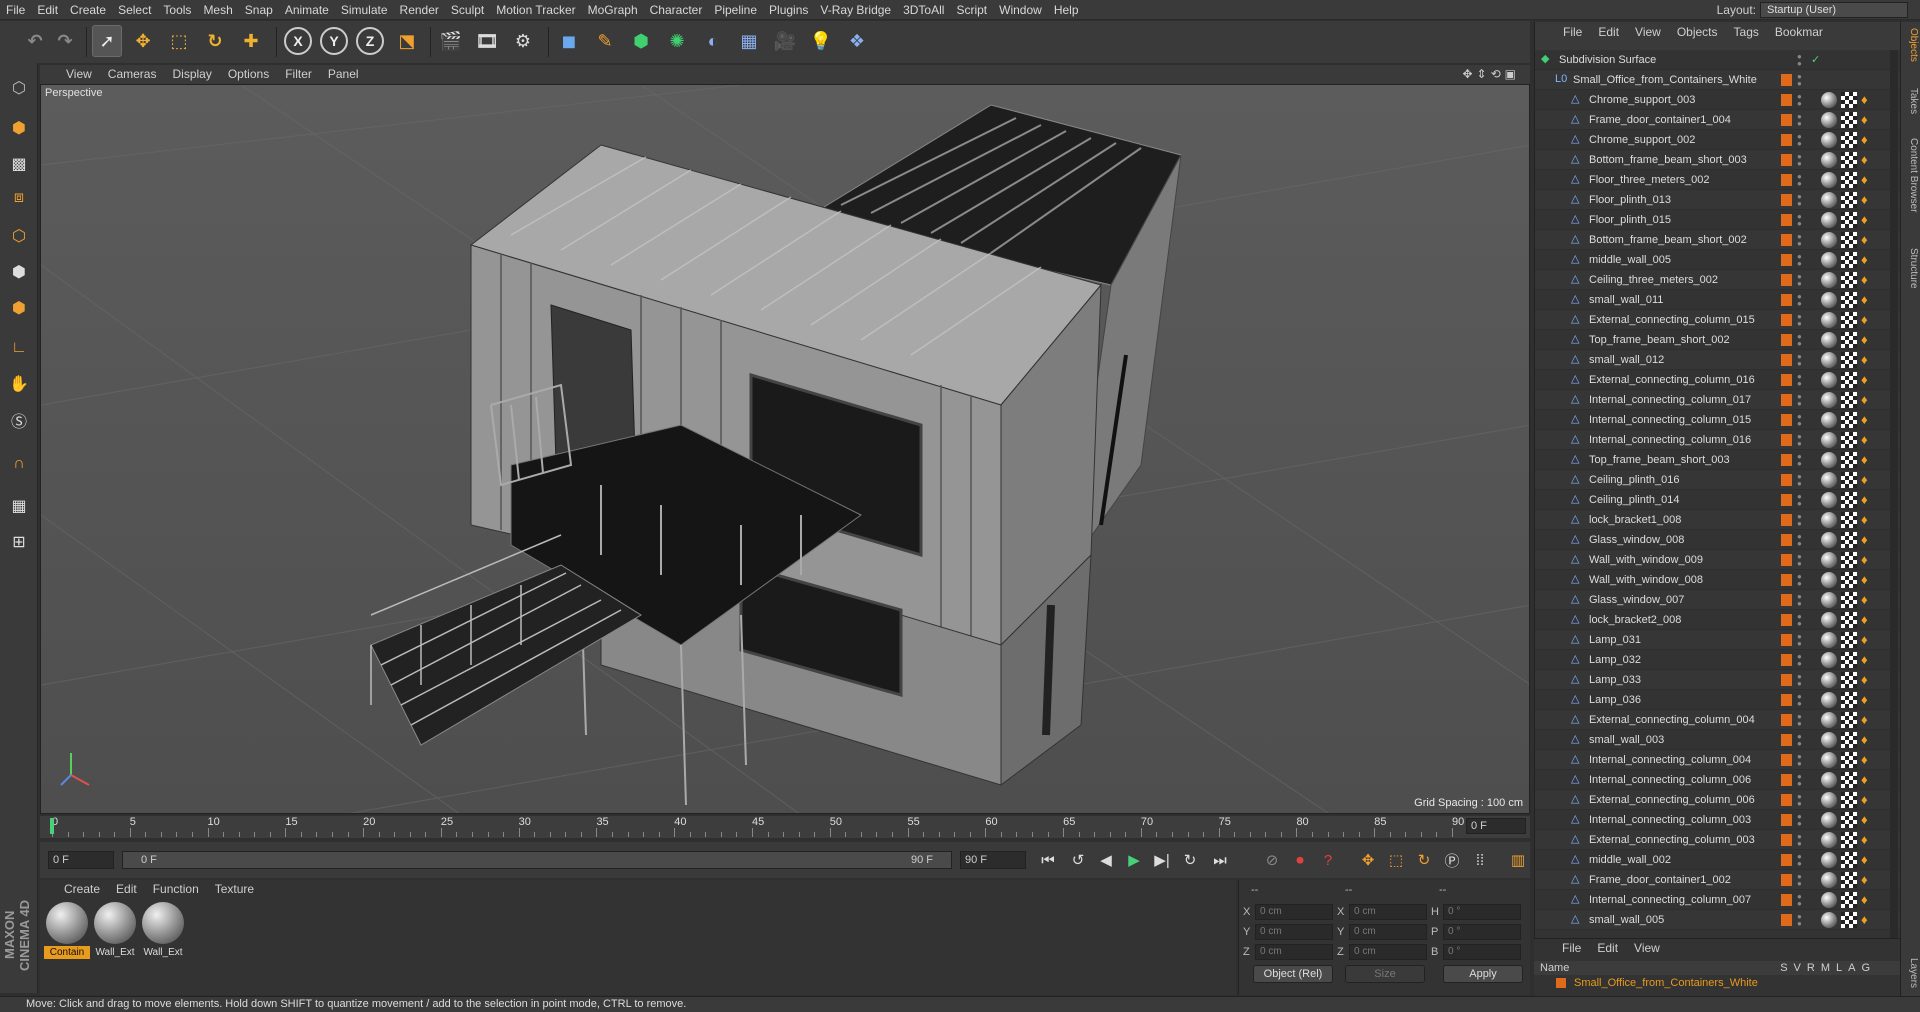 The image size is (1920, 1012). Describe the element at coordinates (1718, 860) in the screenshot. I see `object-row: △ middle_wall_002 ● ● ♦` at that location.